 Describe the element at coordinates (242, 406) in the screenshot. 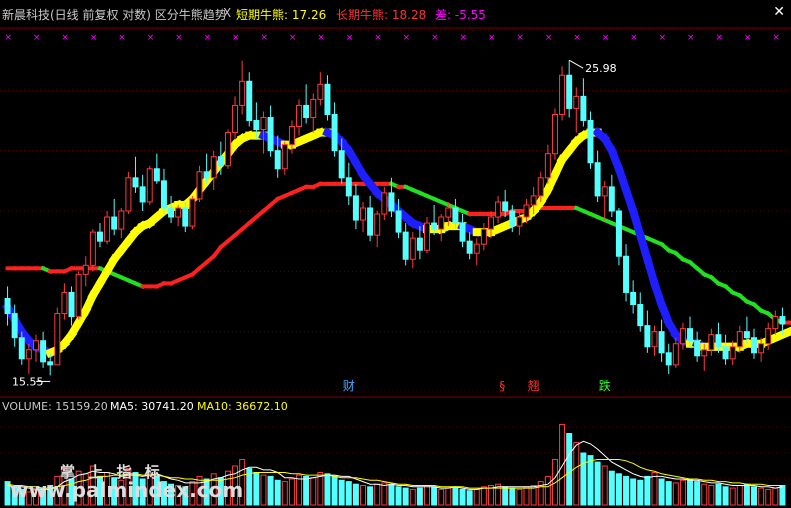

I see `volume-ma10-label: MA10: 36672.10` at that location.